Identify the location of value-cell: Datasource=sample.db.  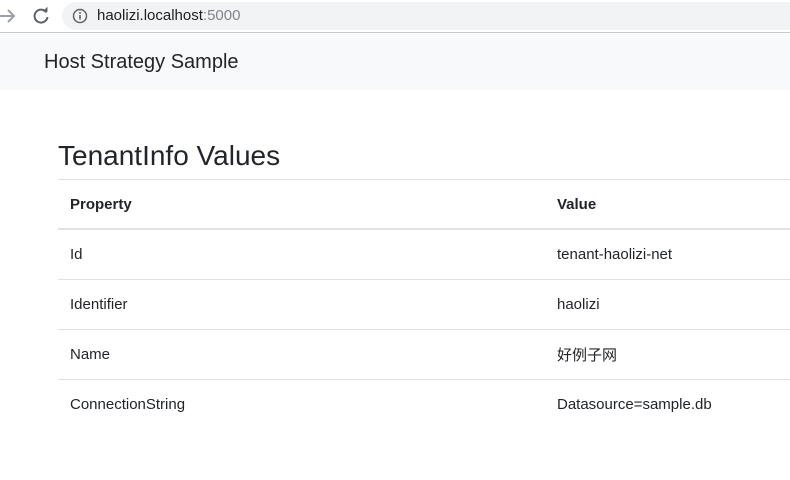
(667, 404).